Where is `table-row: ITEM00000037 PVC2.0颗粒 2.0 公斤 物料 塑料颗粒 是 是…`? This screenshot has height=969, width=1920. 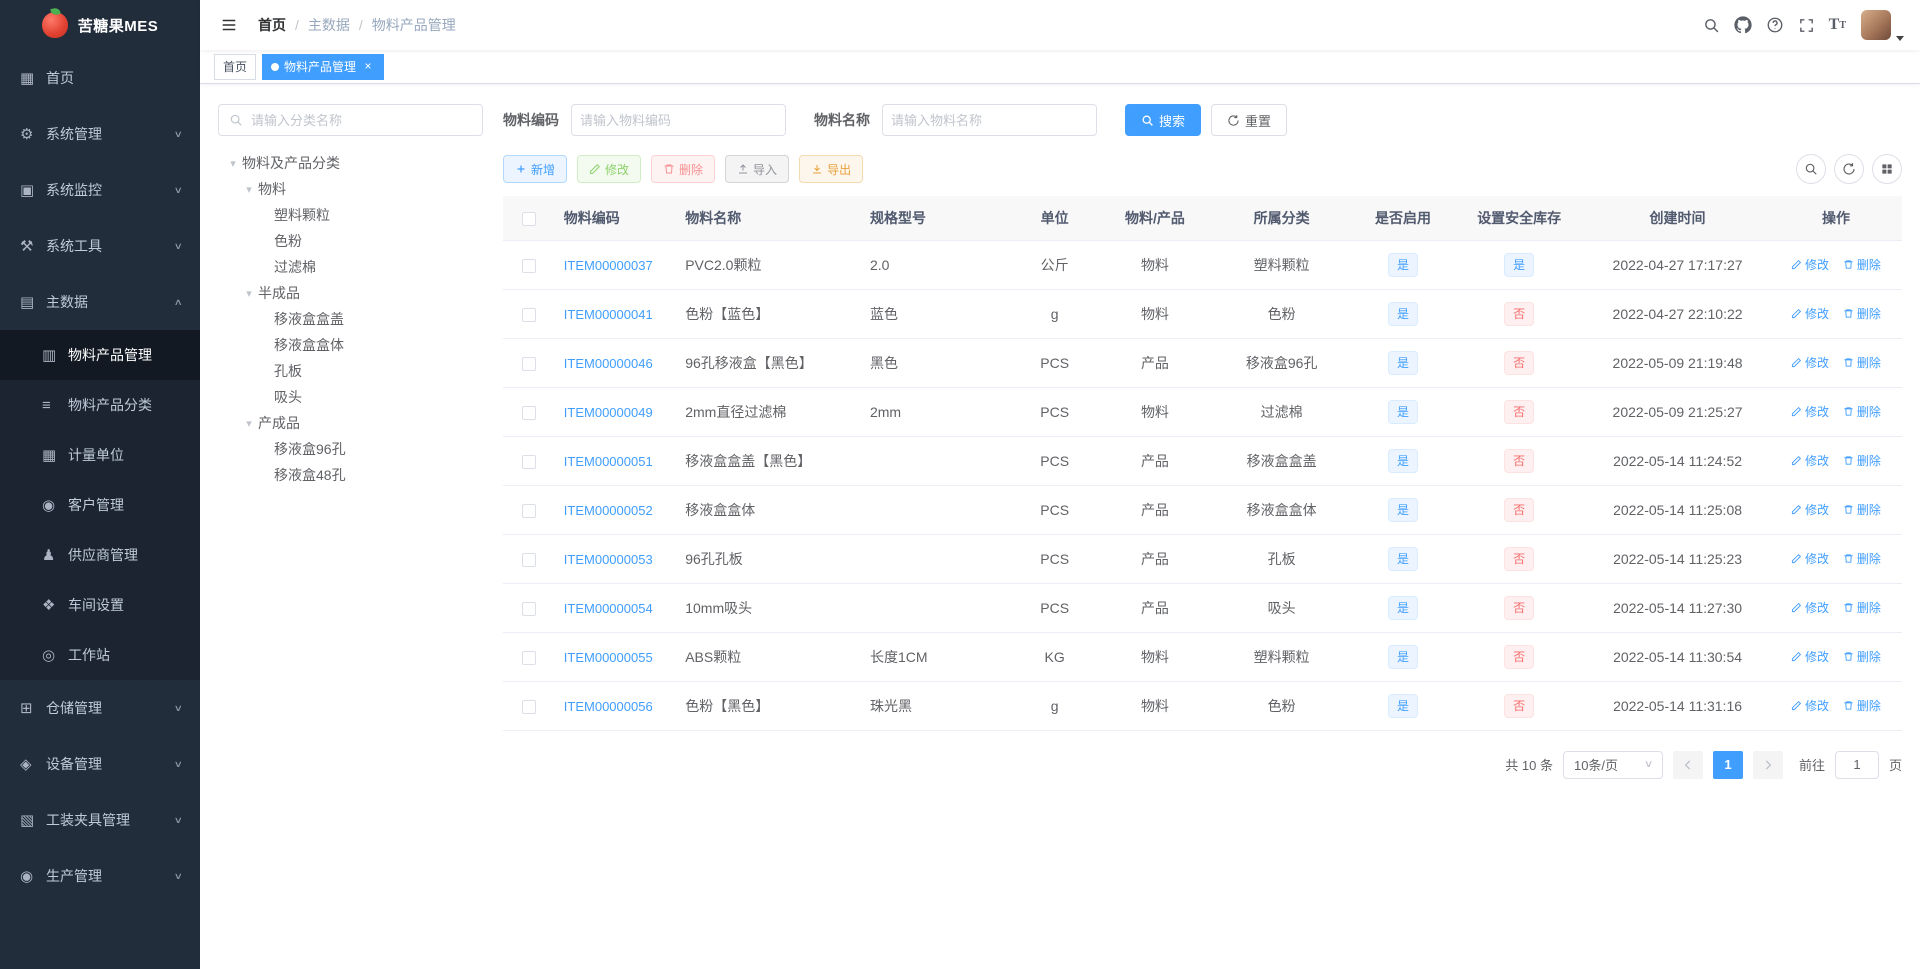
table-row: ITEM00000037 PVC2.0颗粒 2.0 公斤 物料 塑料颗粒 是 是… is located at coordinates (1202, 265).